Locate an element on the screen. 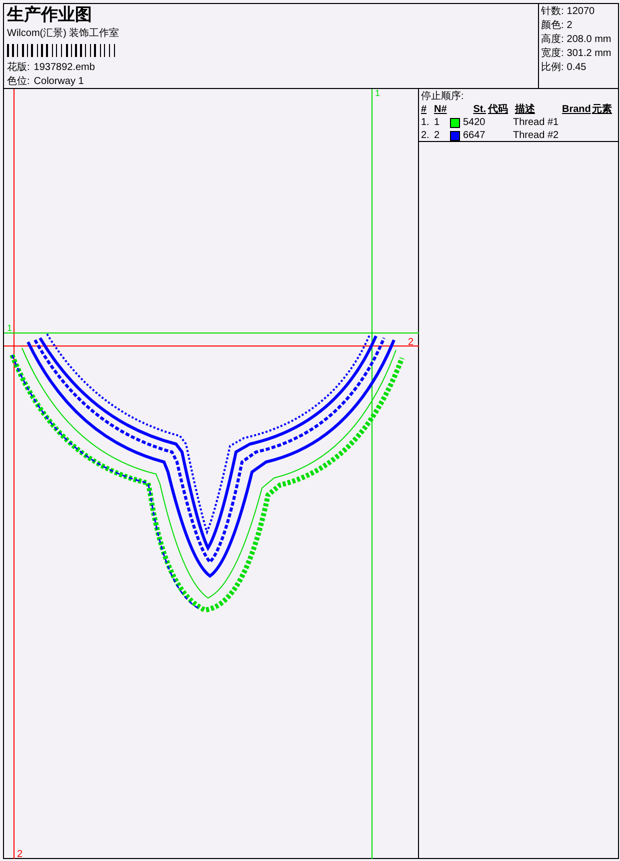 The width and height of the screenshot is (620, 861). stat-label: 针数: is located at coordinates (552, 12).